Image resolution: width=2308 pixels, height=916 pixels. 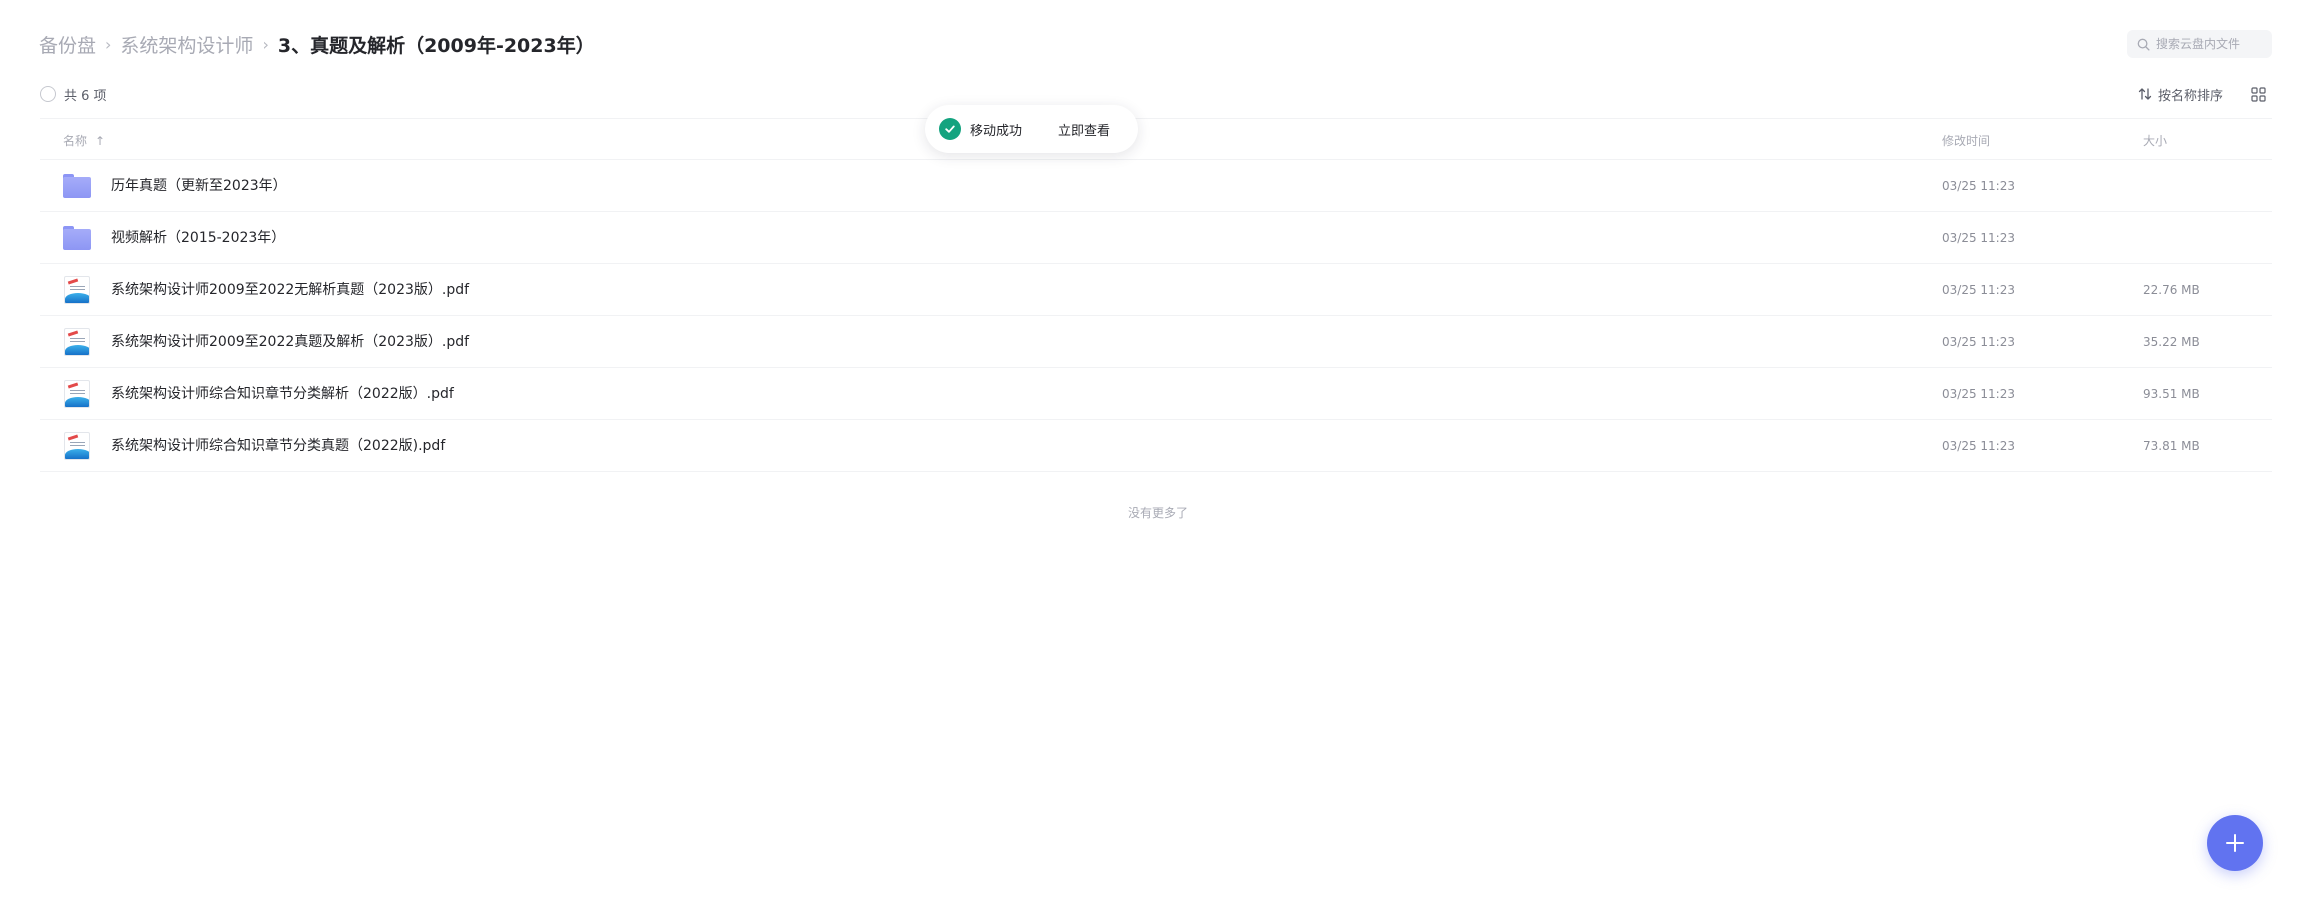 I want to click on breadcrumb-item-backup-disk: 备份盘, so click(x=67, y=44).